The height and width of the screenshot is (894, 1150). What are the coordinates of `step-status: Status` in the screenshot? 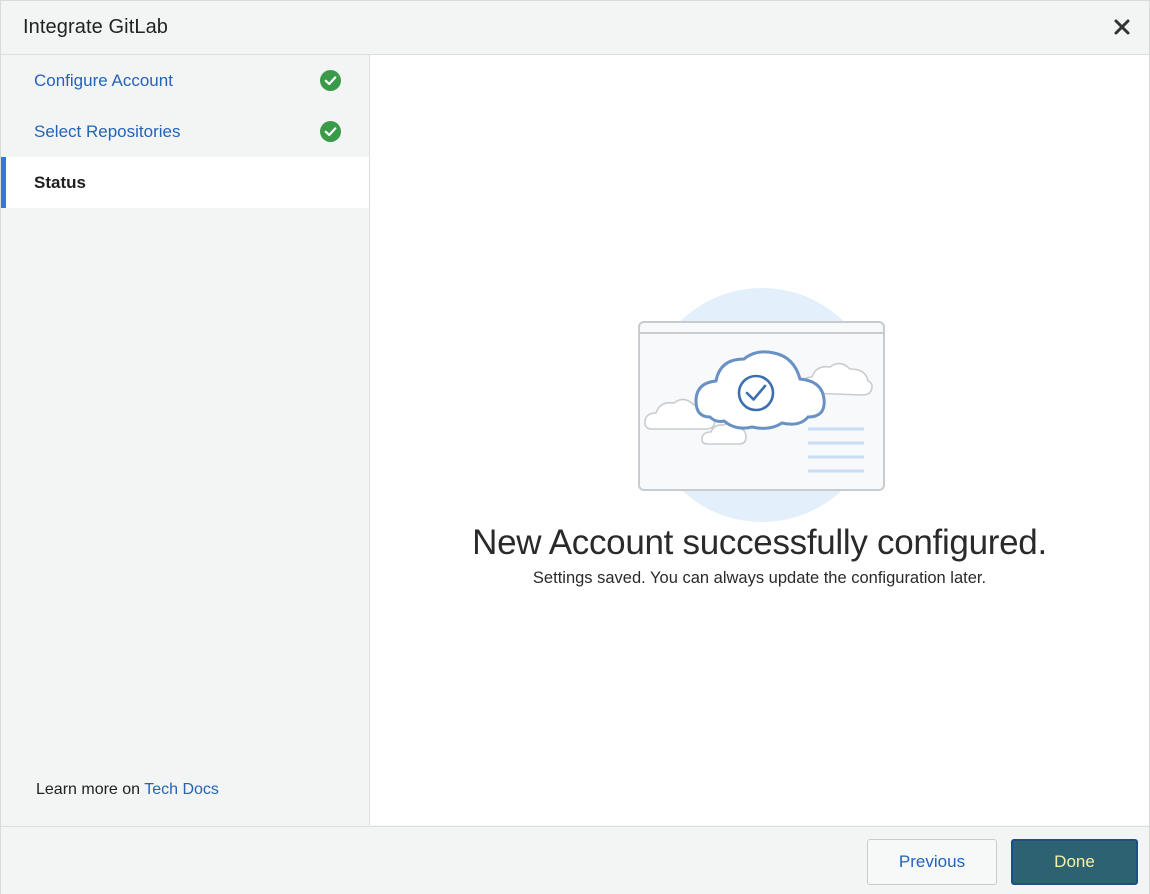 It's located at (185, 182).